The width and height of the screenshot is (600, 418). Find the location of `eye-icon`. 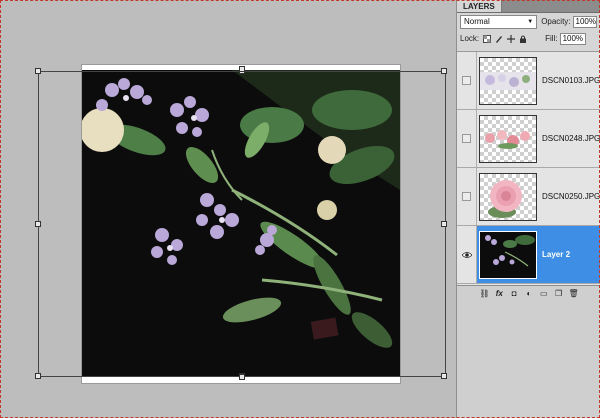

eye-icon is located at coordinates (466, 254).